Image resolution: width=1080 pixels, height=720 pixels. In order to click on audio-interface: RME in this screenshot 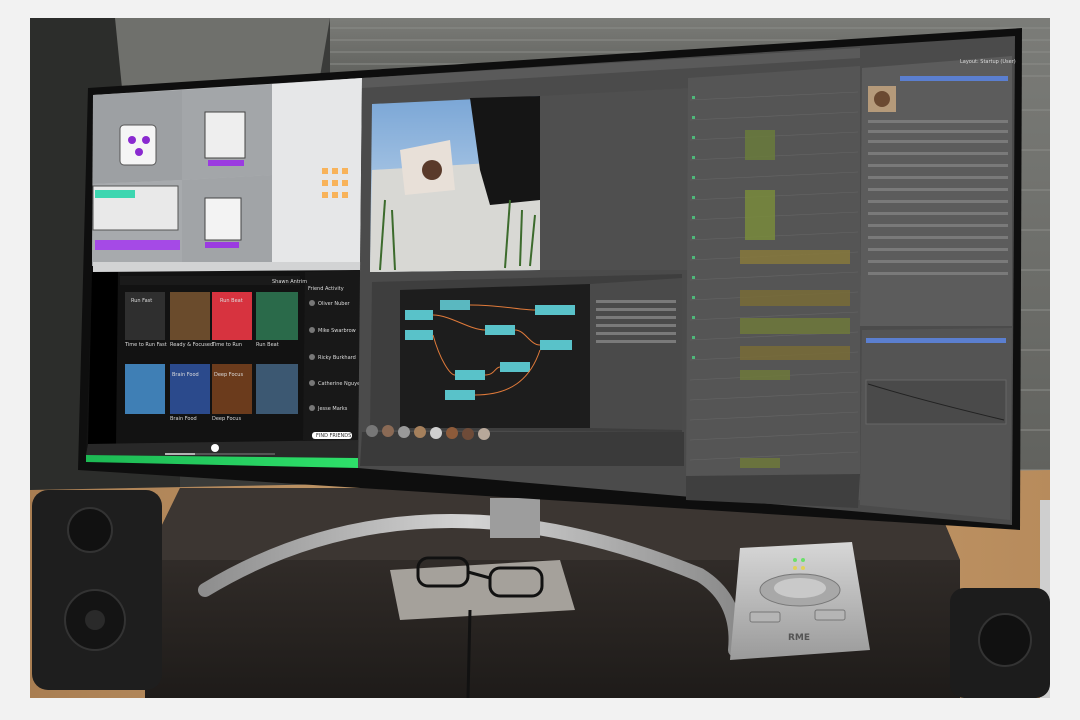, I will do `click(800, 601)`.